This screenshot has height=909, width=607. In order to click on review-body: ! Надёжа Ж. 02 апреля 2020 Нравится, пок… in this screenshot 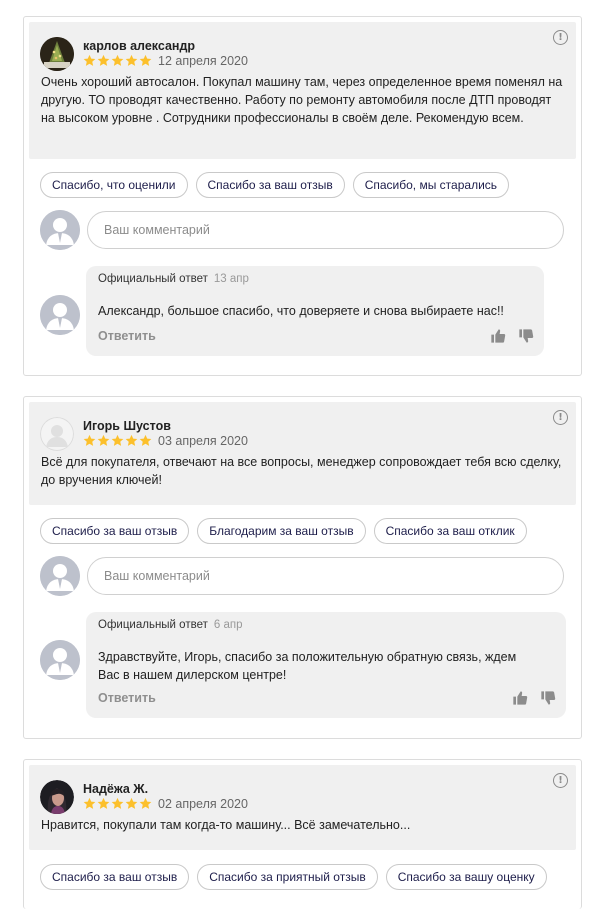, I will do `click(302, 807)`.